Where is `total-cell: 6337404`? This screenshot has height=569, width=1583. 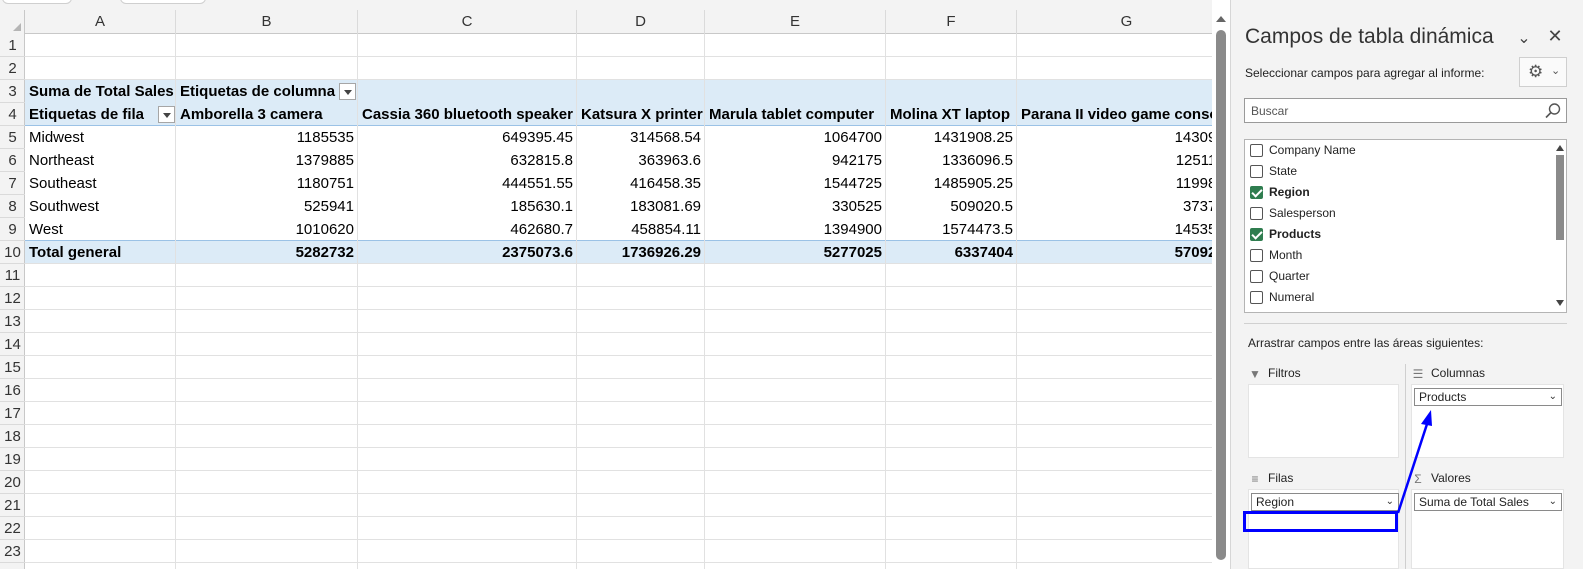
total-cell: 6337404 is located at coordinates (951, 252).